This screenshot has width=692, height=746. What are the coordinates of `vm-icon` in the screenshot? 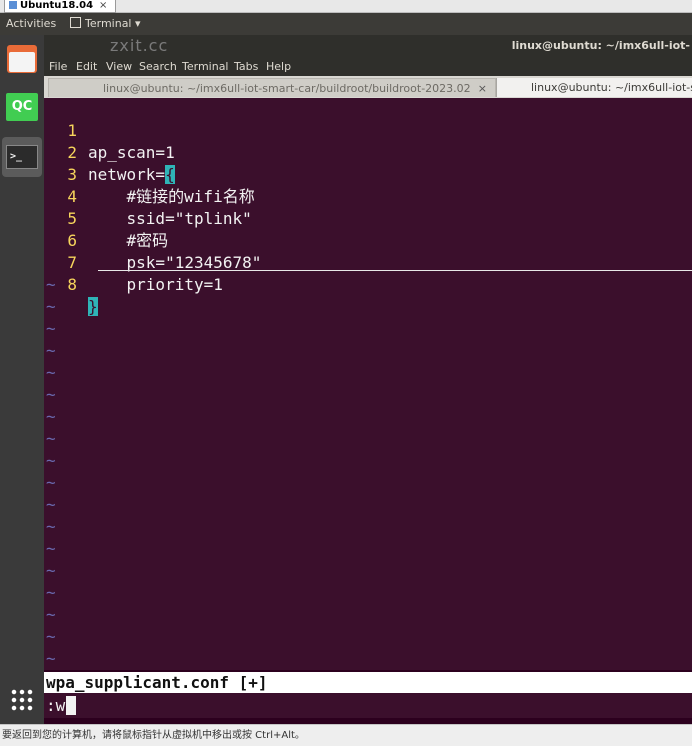 It's located at (13, 5).